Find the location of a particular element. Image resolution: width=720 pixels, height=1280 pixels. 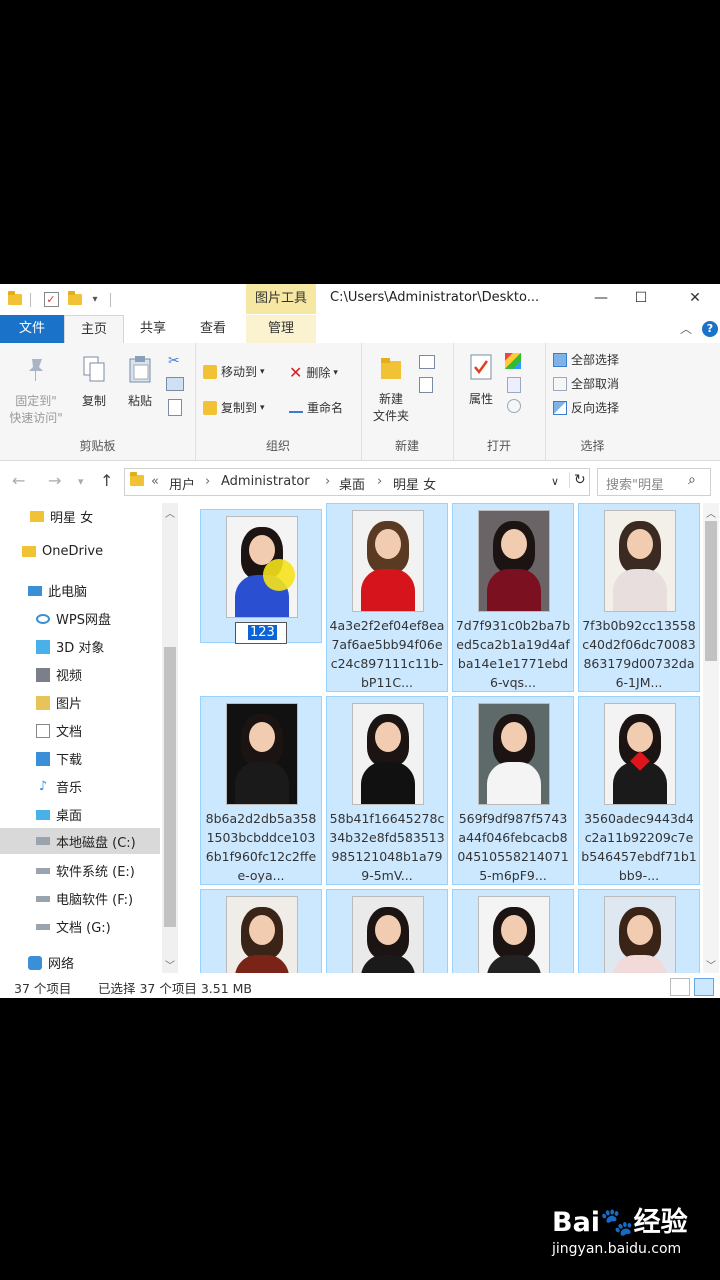

history-icon is located at coordinates (514, 406).